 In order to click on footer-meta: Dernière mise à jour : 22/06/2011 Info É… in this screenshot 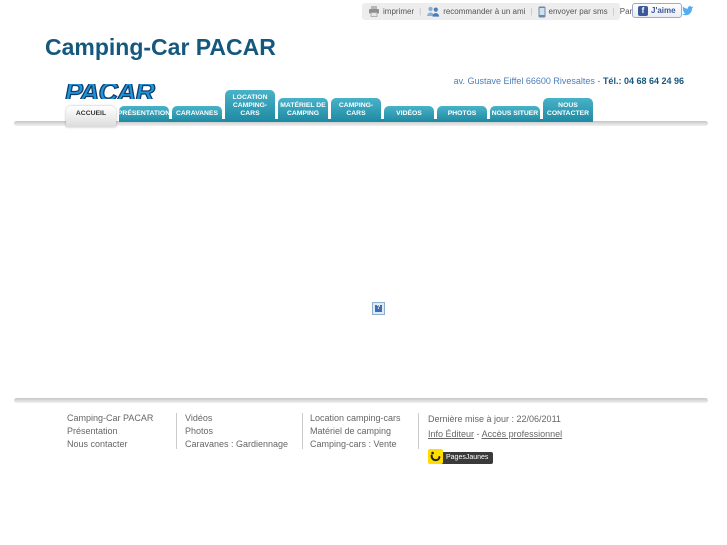, I will do `click(495, 427)`.